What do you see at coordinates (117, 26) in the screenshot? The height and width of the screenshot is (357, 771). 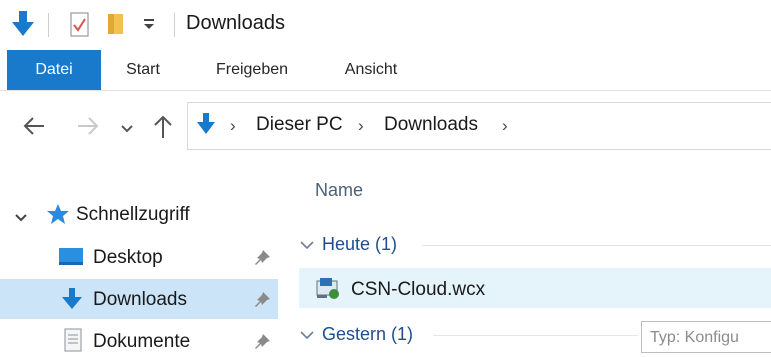 I see `new-folder-icon` at bounding box center [117, 26].